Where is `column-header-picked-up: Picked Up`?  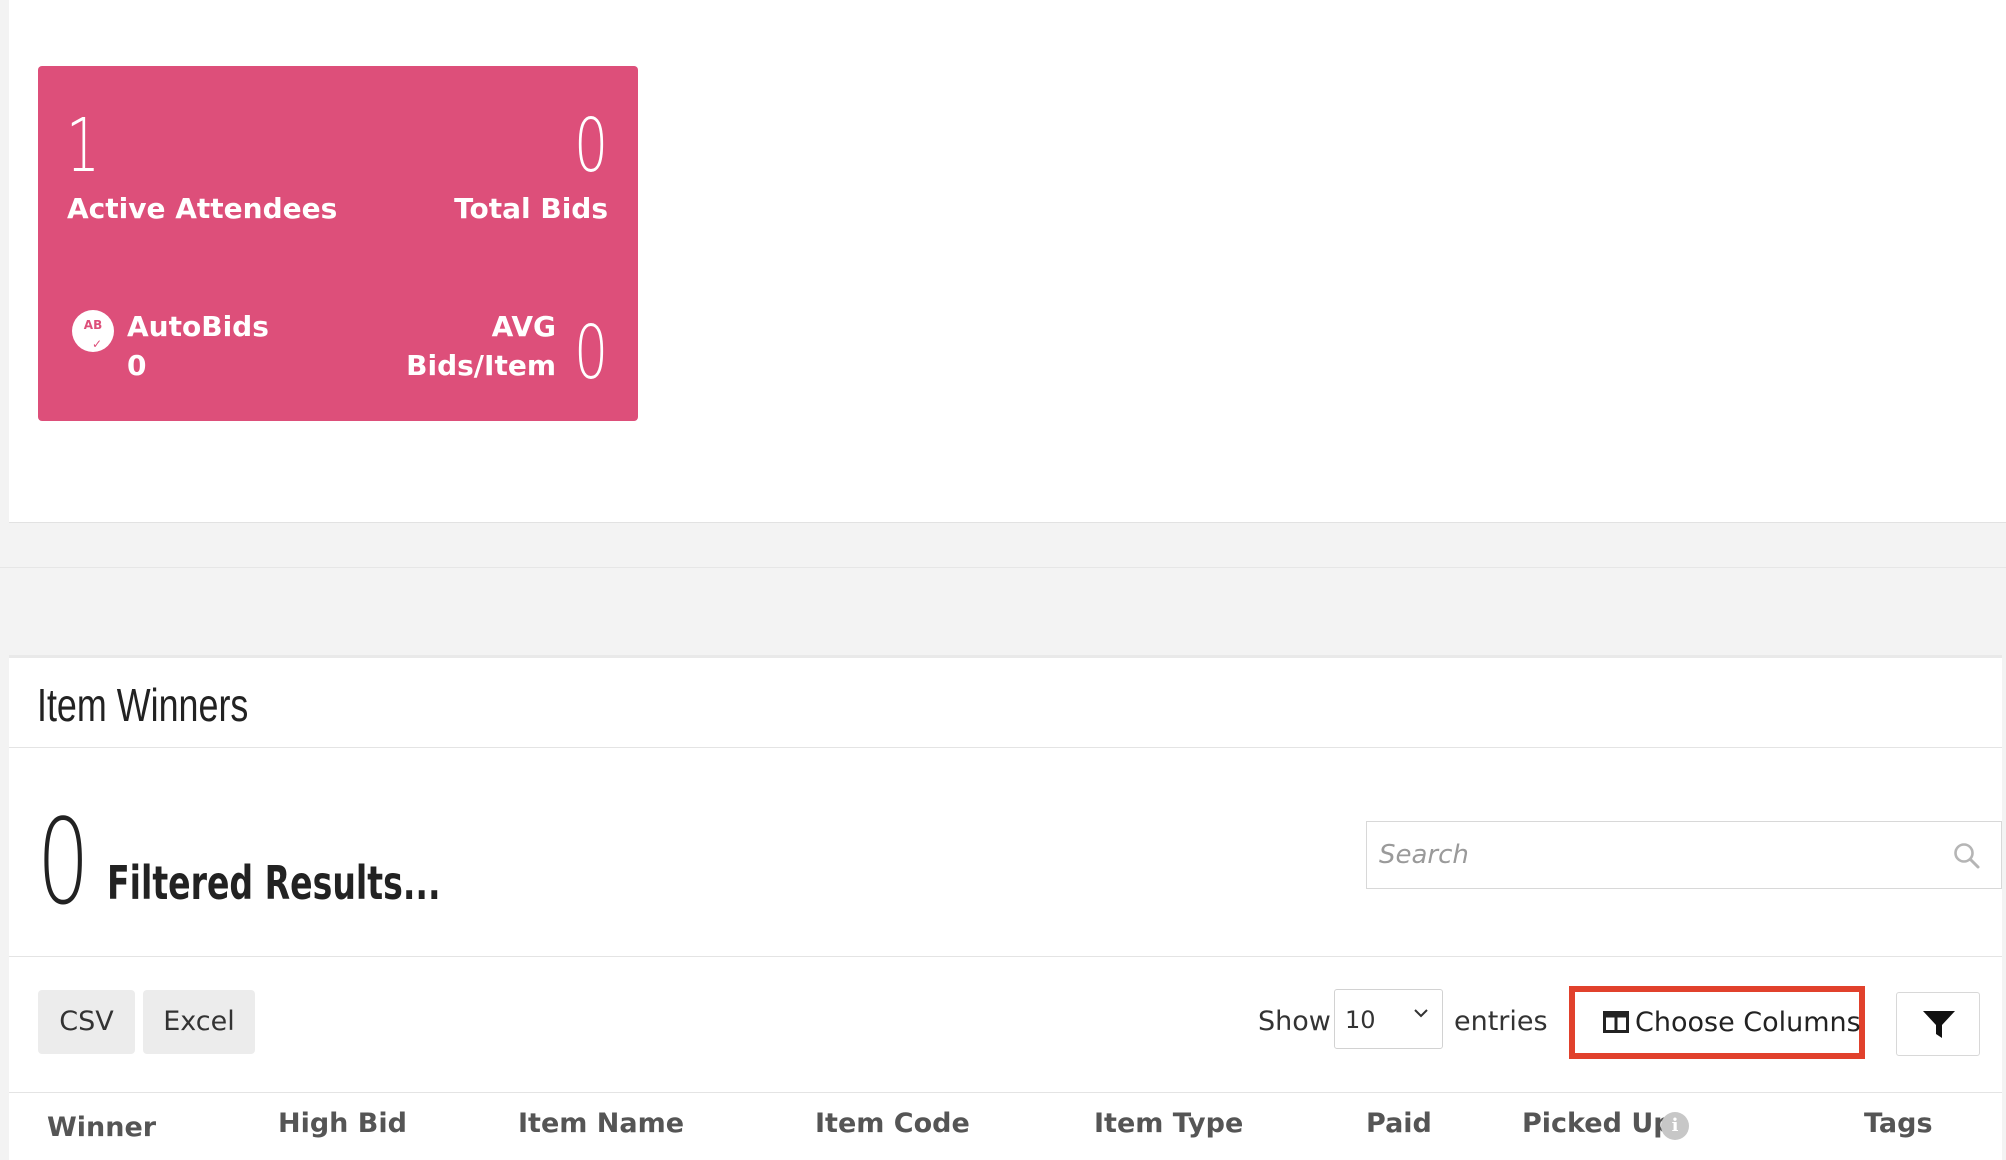
column-header-picked-up: Picked Up is located at coordinates (1597, 1123).